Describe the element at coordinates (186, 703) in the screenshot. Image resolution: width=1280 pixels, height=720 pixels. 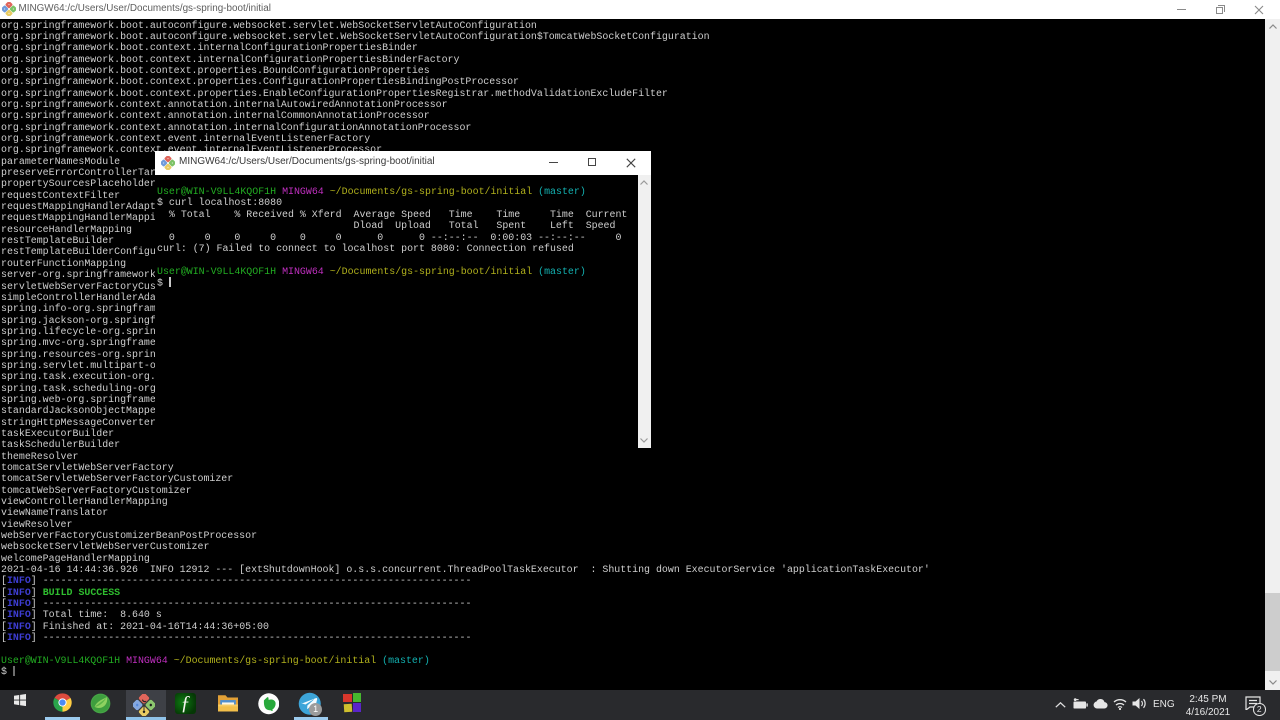
I see `svg-text: ƒ` at that location.